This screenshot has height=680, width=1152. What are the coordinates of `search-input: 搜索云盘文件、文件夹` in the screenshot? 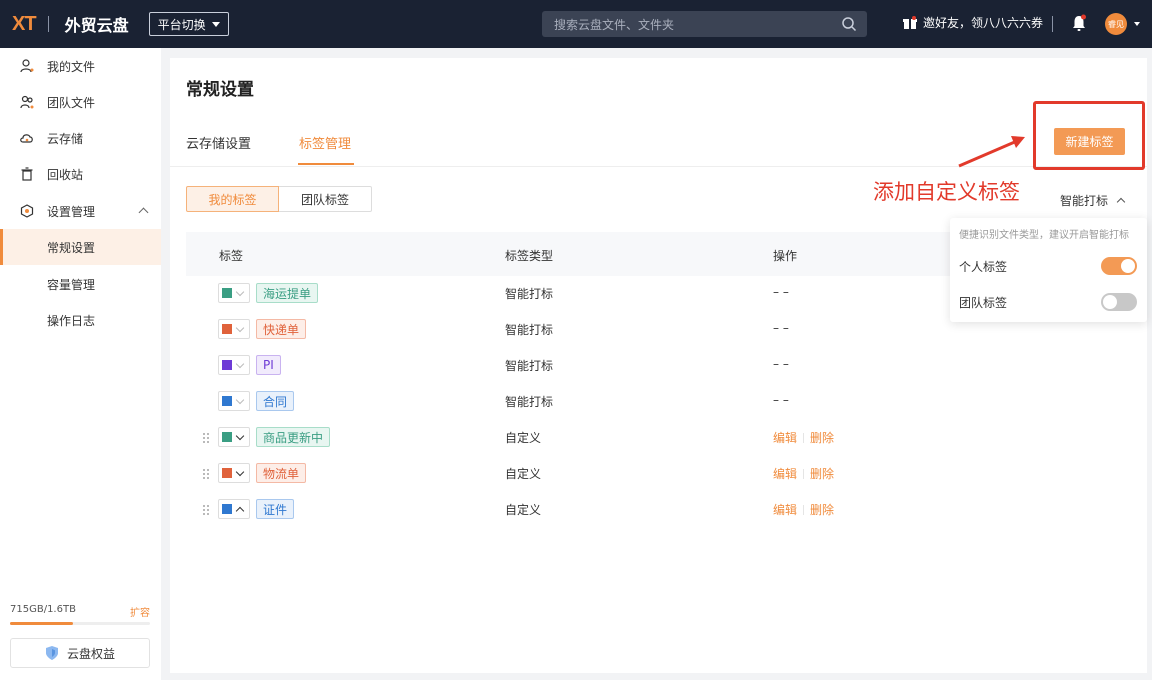 It's located at (704, 24).